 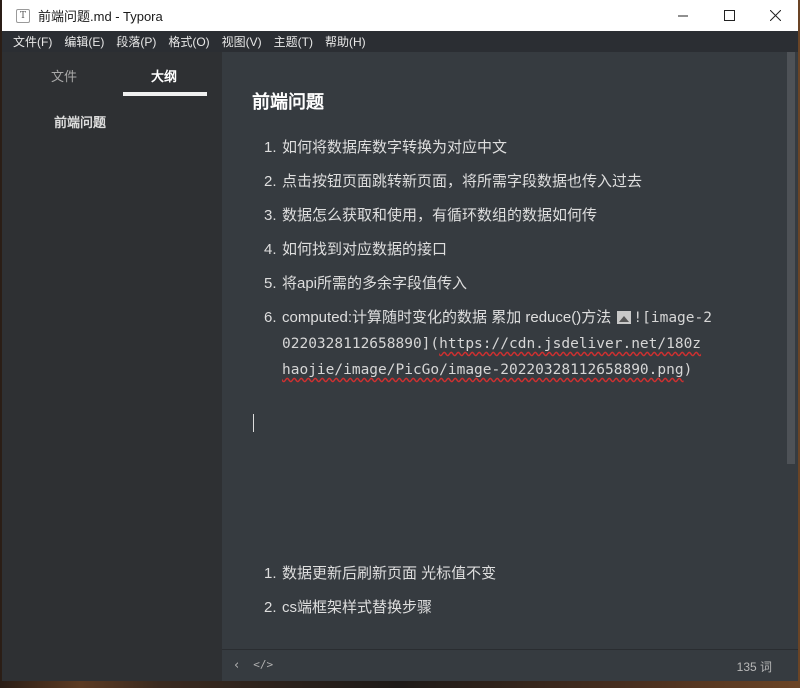 I want to click on list-item: 4. 如何找到对应数据的接口, so click(x=509, y=257).